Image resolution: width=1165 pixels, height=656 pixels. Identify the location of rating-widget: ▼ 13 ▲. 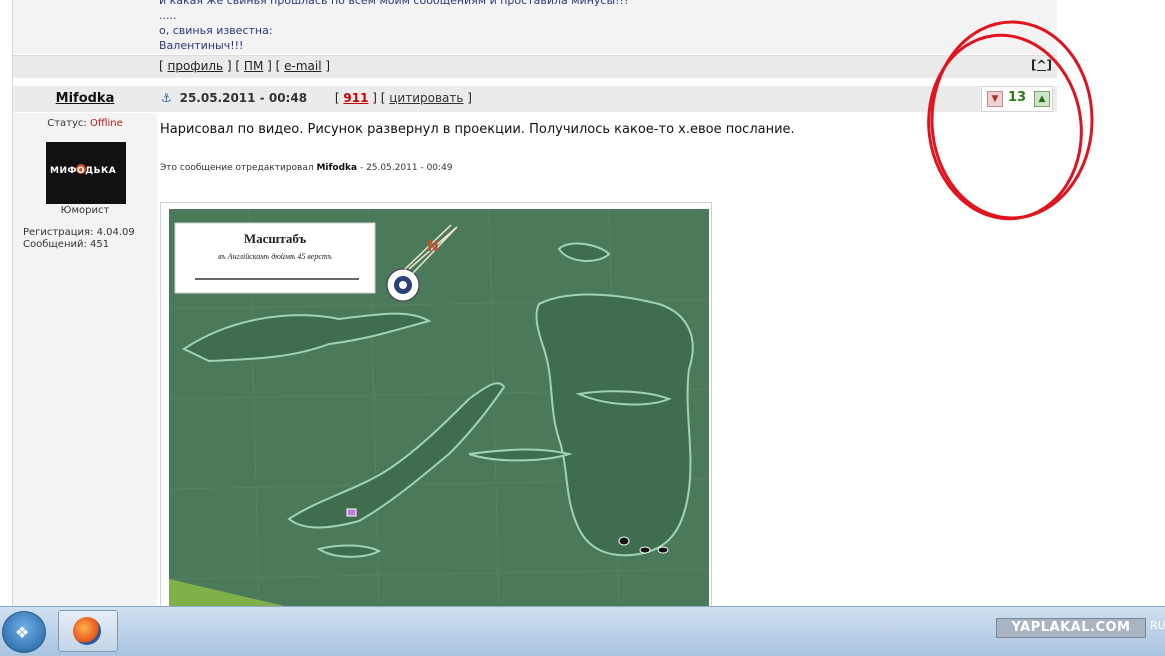
(1017, 99).